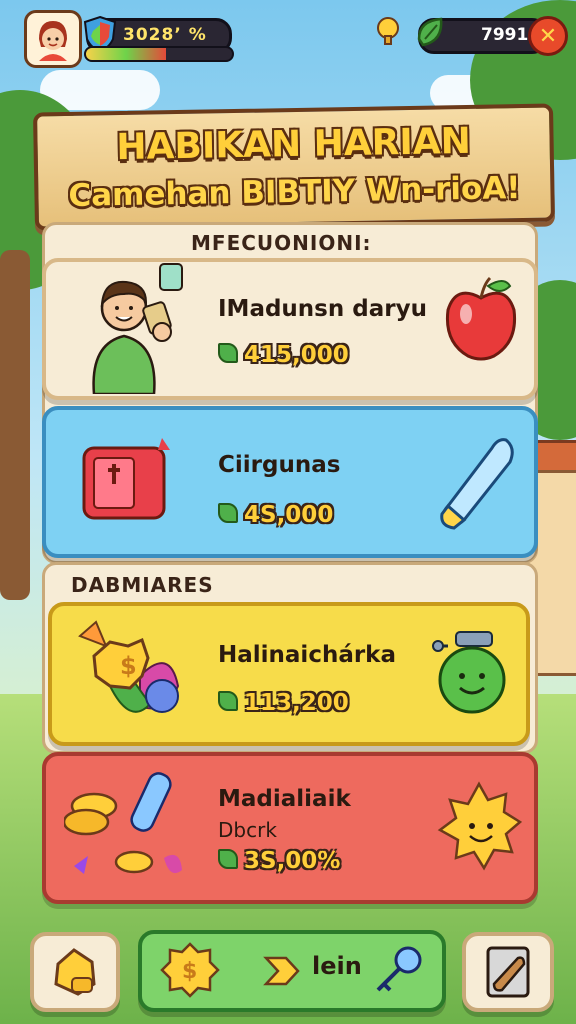  I want to click on top-hud: 3028’ % 7991 ✕, so click(288, 35).